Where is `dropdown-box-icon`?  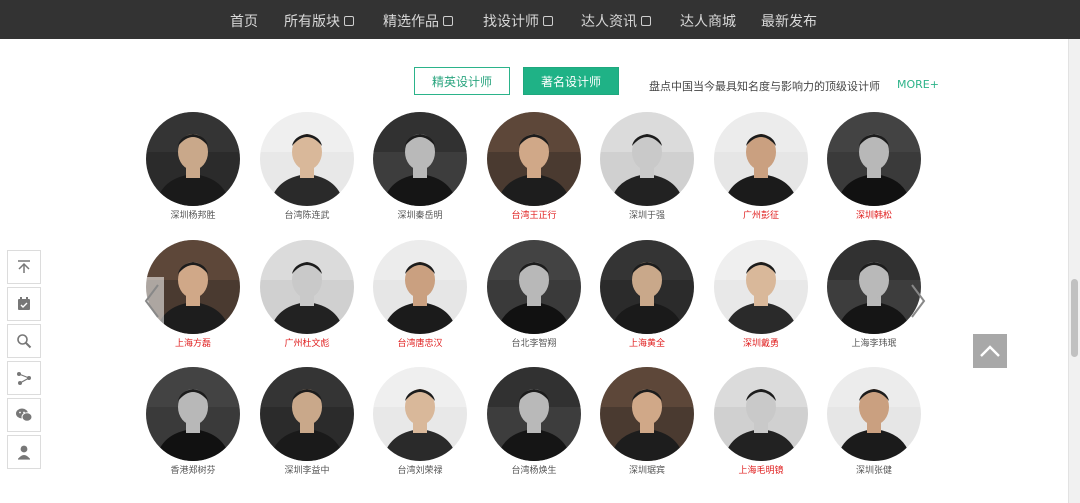
dropdown-box-icon is located at coordinates (548, 21).